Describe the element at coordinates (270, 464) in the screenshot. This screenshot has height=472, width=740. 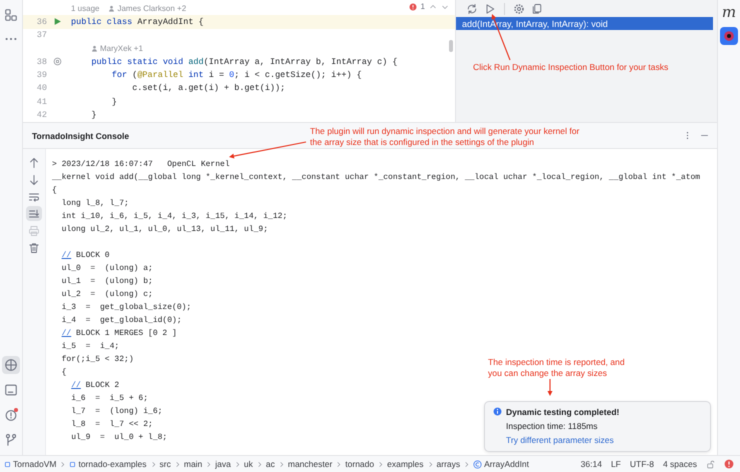
I see `breadcrumb-item: ac` at that location.